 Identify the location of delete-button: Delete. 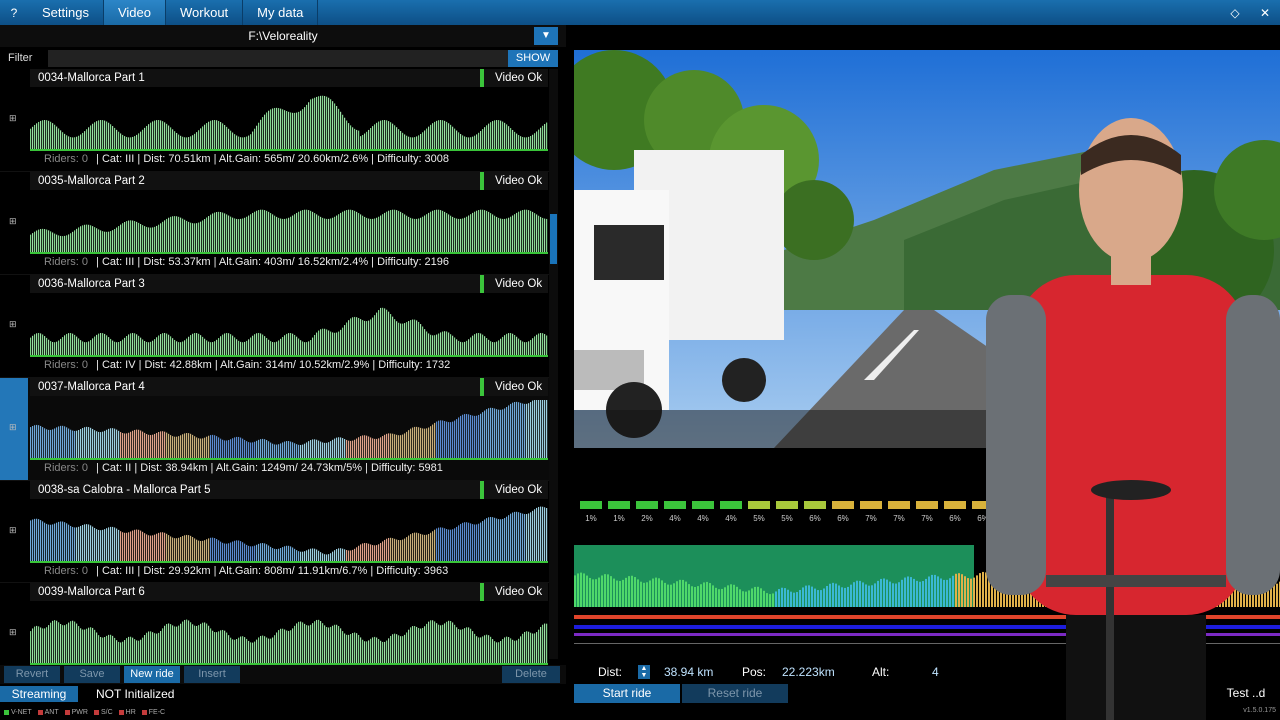
(531, 674).